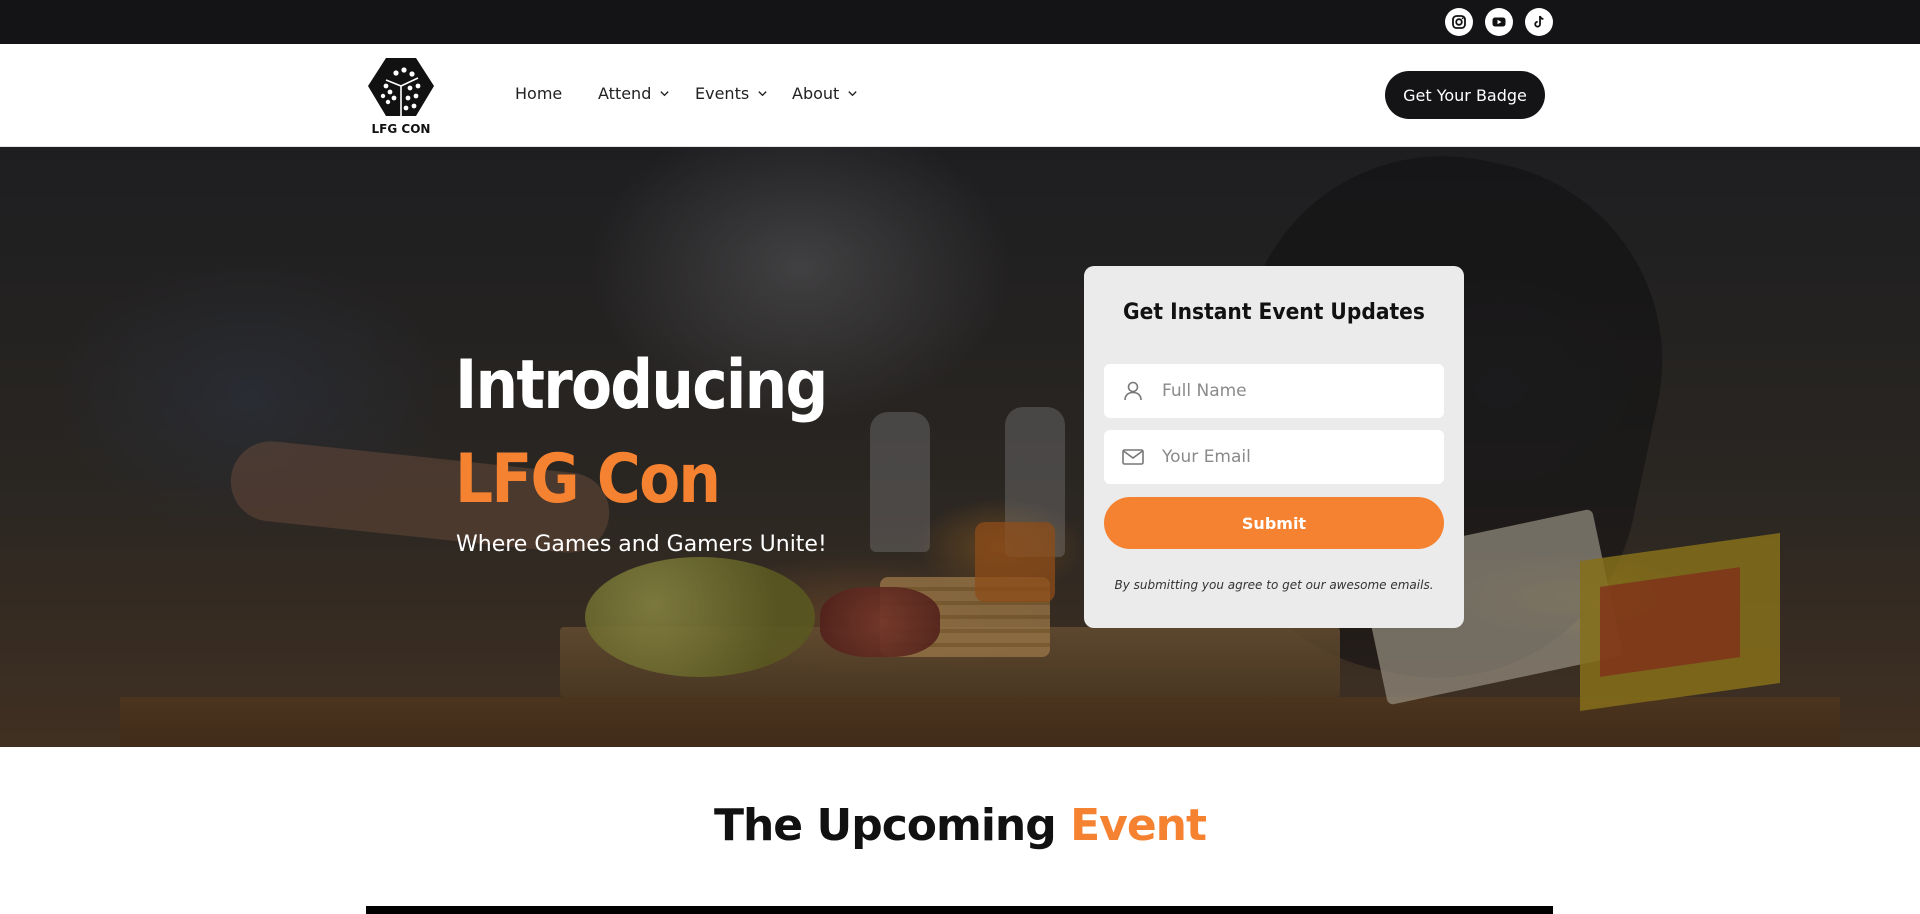 The height and width of the screenshot is (914, 1920). What do you see at coordinates (1138, 825) in the screenshot?
I see `heading-accent: Event` at bounding box center [1138, 825].